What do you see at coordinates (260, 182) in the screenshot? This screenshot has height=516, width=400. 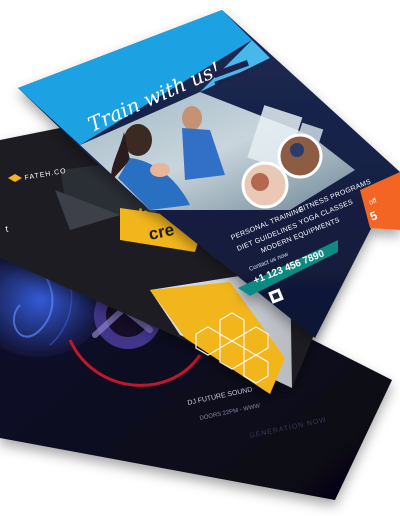 I see `gym-inset-photo-2-detail` at bounding box center [260, 182].